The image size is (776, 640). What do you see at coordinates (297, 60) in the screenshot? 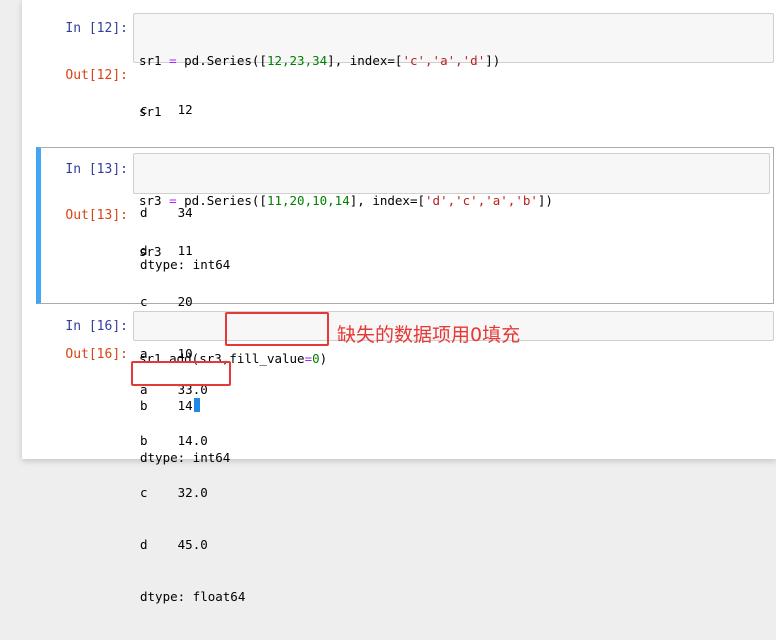
I see `code-token: 12,23,34` at bounding box center [297, 60].